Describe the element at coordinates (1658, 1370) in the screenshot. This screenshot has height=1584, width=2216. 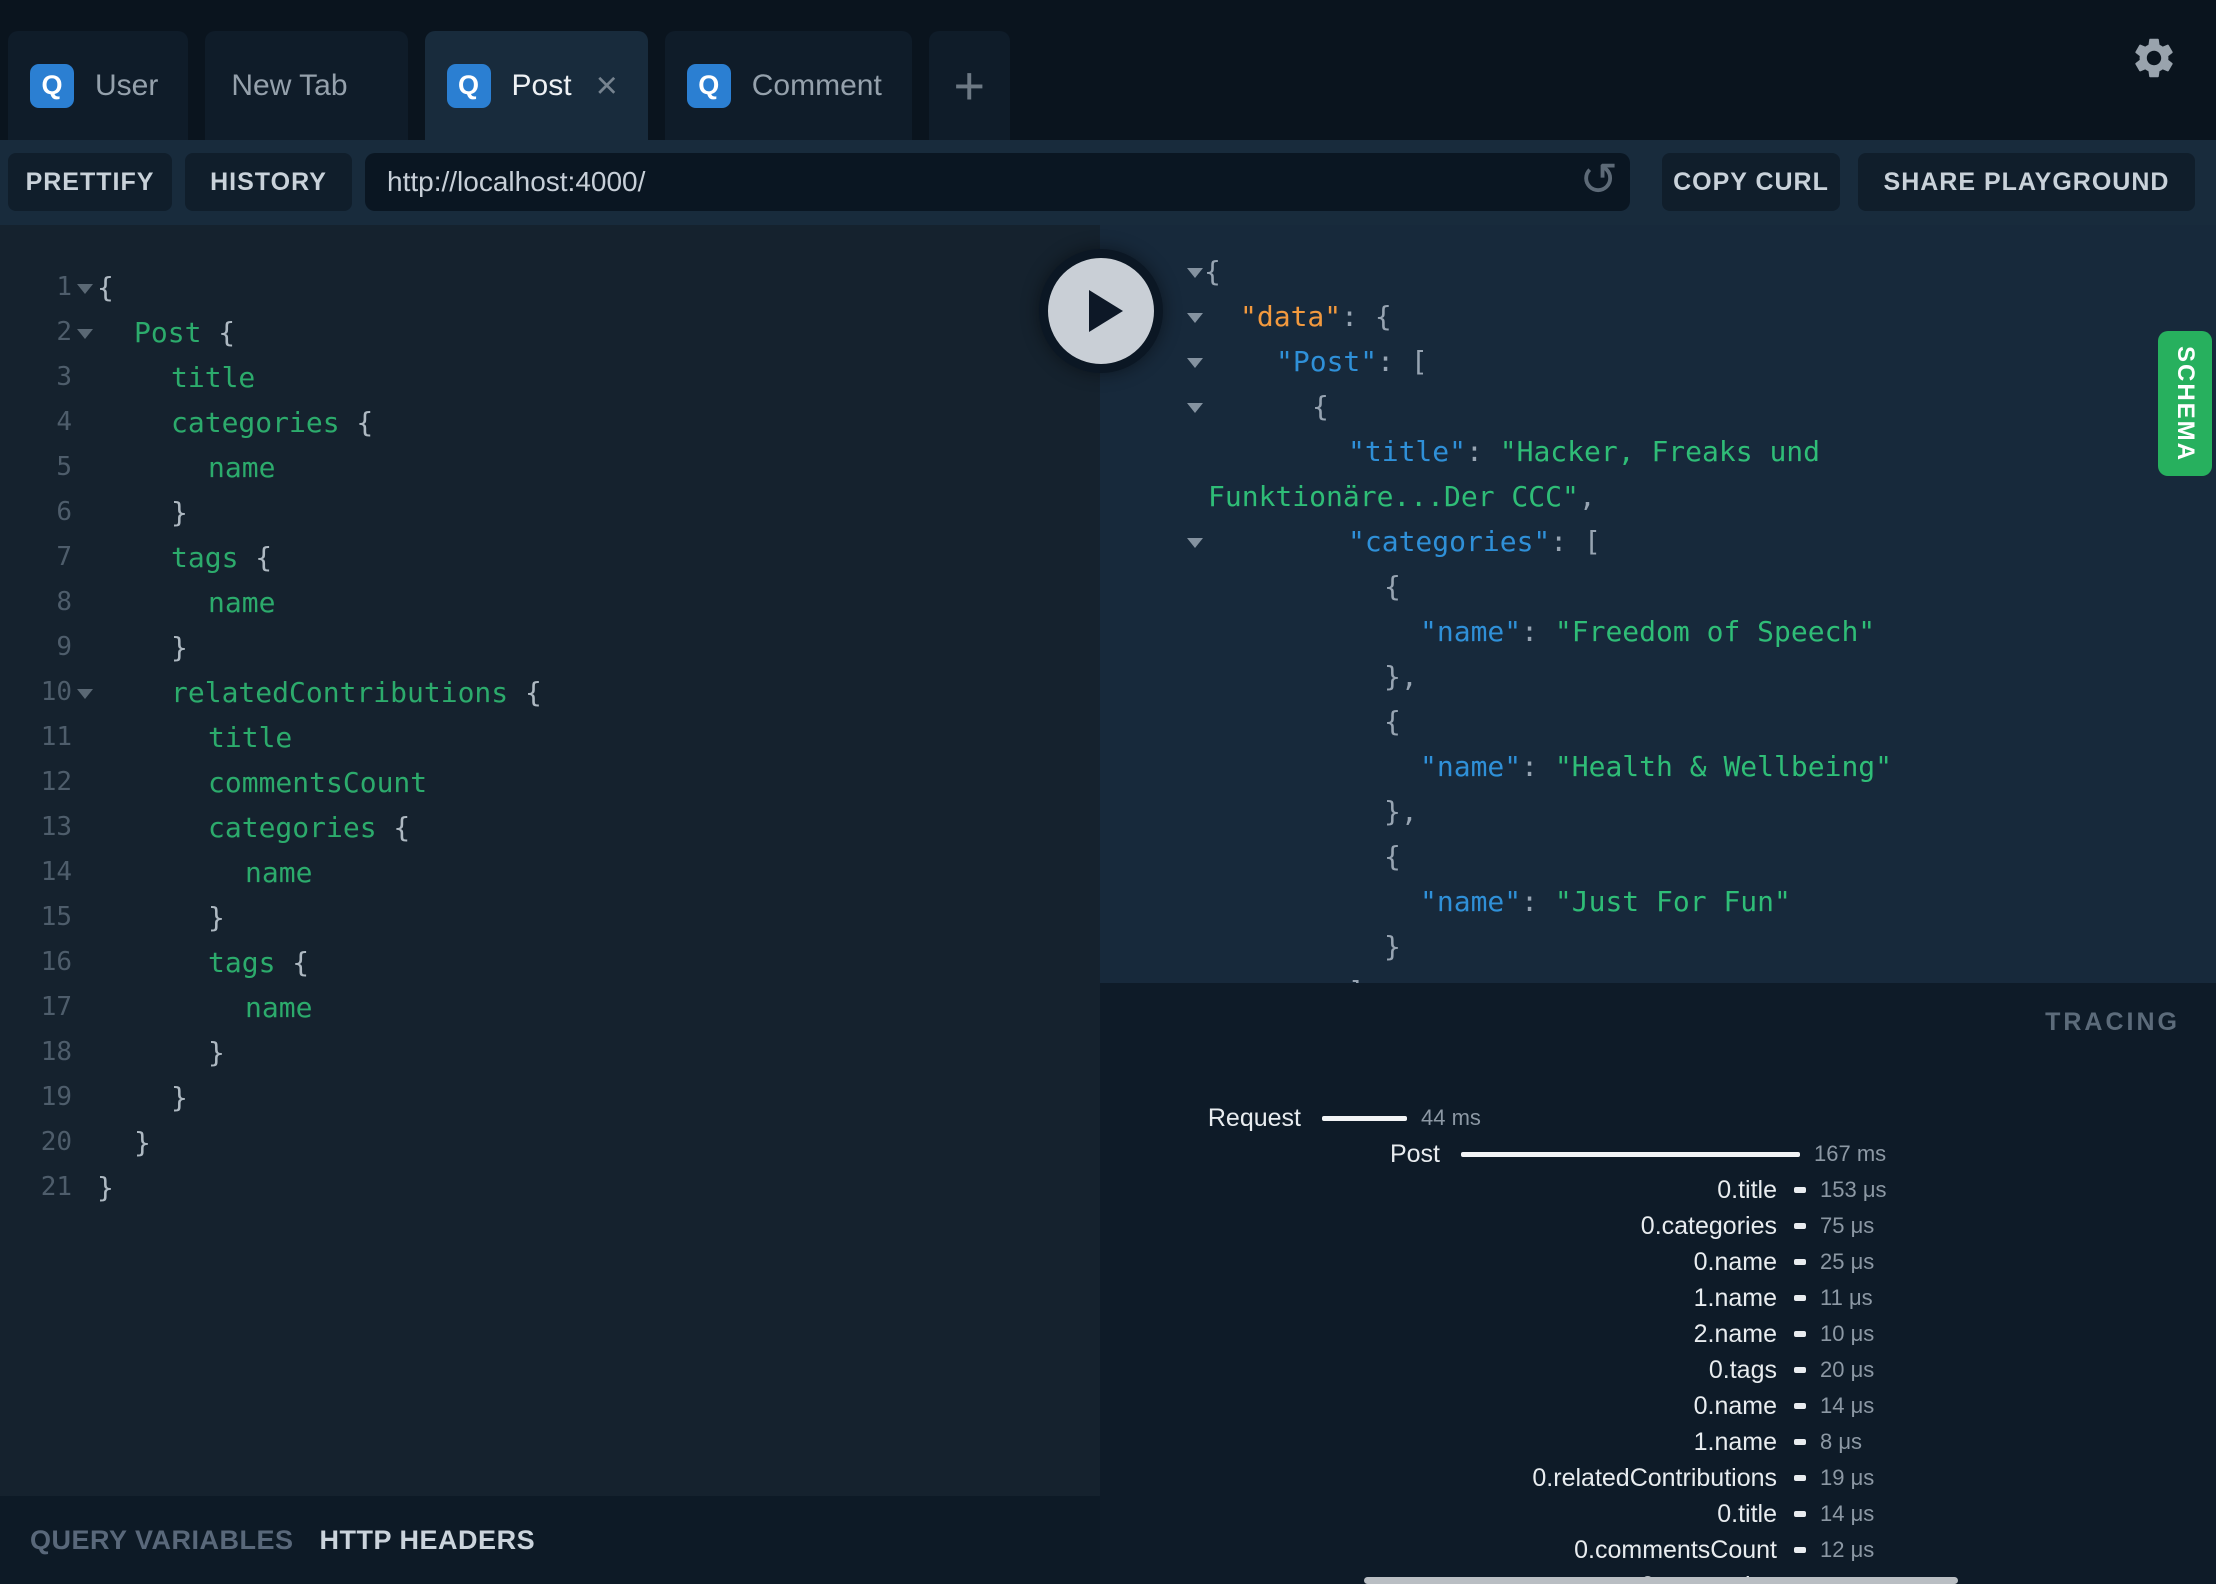
I see `trace-row: 0.tags 20 μs` at that location.